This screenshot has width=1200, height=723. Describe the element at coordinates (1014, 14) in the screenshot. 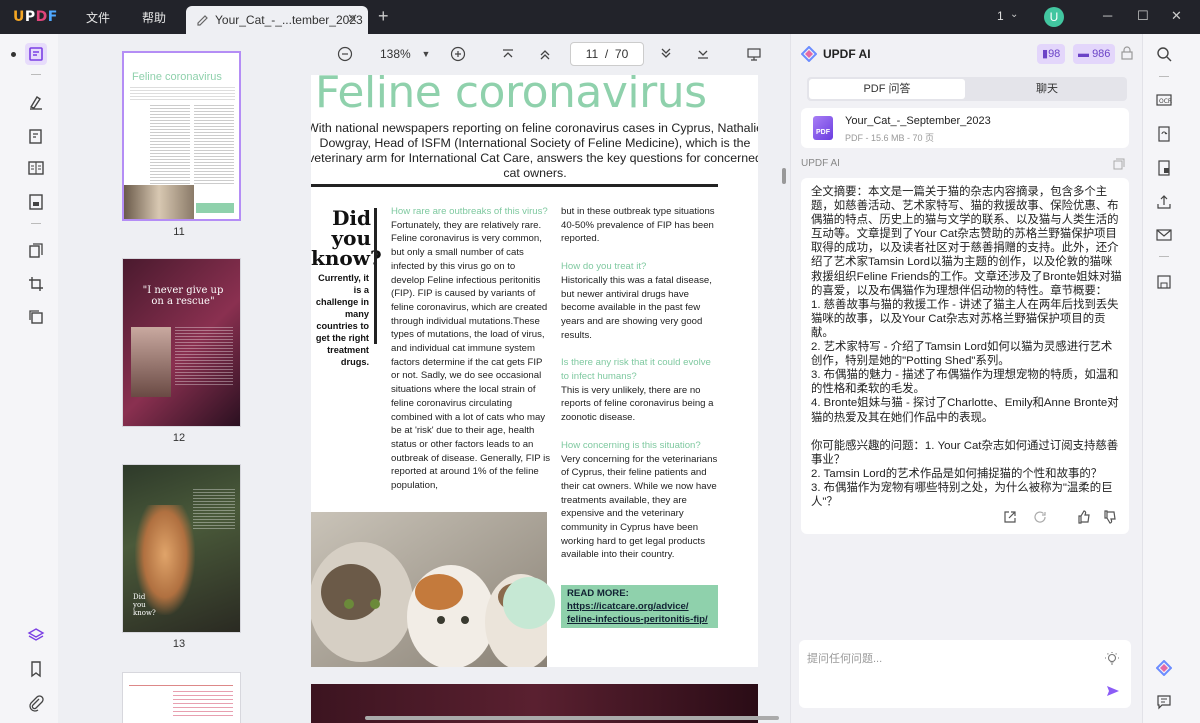

I see `chevron-down-icon: ⌄` at that location.